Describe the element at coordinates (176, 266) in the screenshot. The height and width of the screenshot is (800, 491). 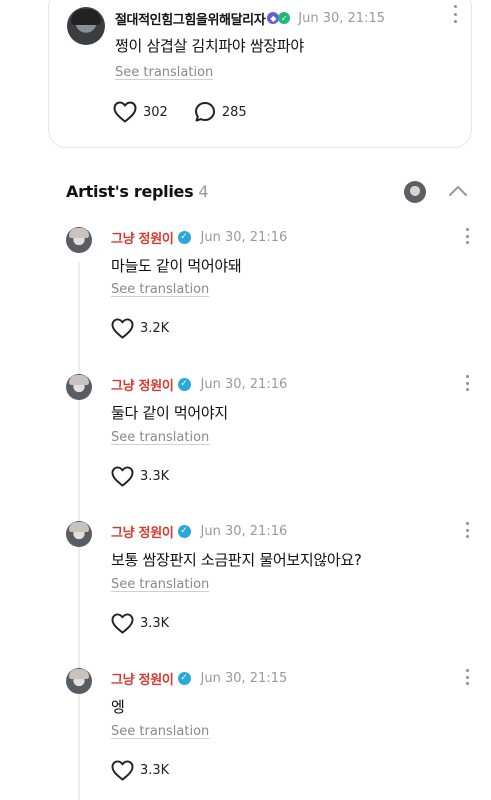
I see `reply-text: 마늘도 같이 먹어야돼` at that location.